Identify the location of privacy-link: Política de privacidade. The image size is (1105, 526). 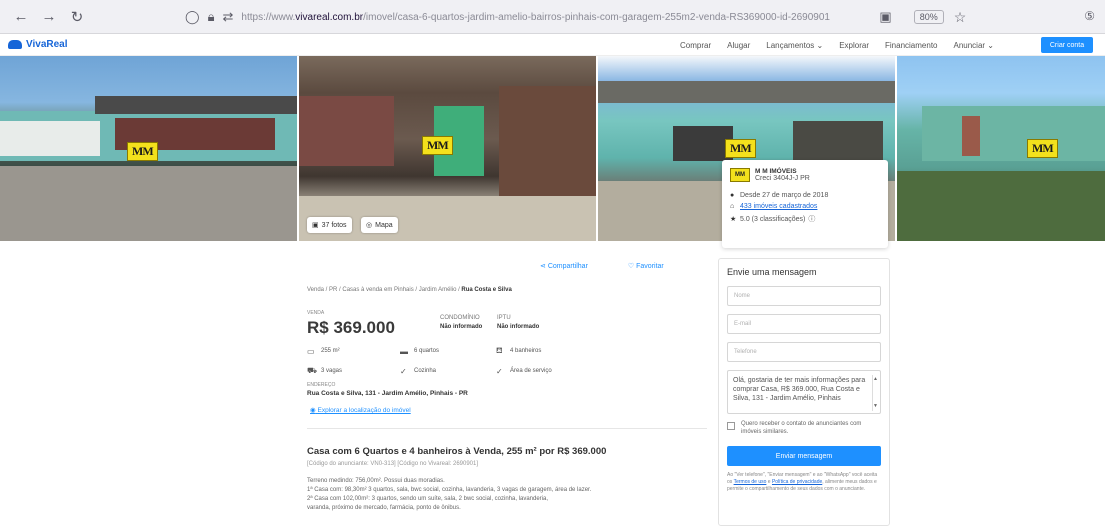
(797, 482).